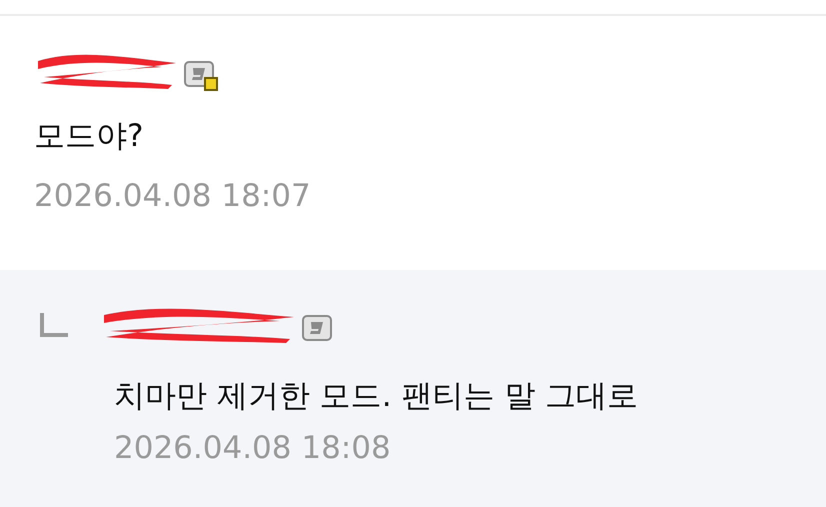 The width and height of the screenshot is (826, 507). What do you see at coordinates (377, 396) in the screenshot?
I see `comment-text: 치마만 제거한 모드. 팬티는 말 그대로` at bounding box center [377, 396].